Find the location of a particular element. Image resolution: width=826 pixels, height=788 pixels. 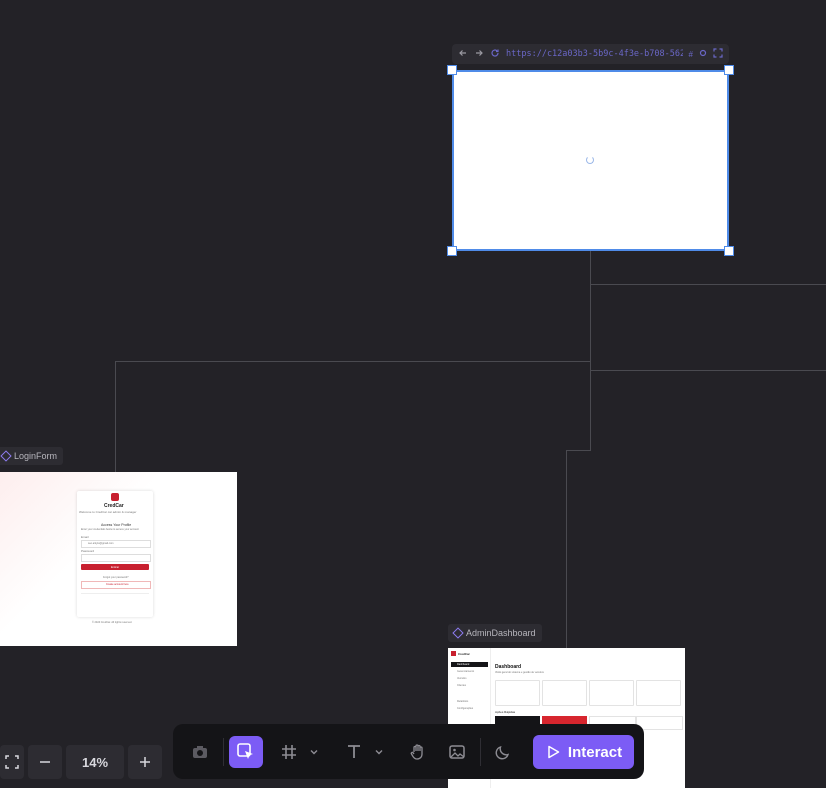

frame-label-login: LoginForm is located at coordinates (32, 456).